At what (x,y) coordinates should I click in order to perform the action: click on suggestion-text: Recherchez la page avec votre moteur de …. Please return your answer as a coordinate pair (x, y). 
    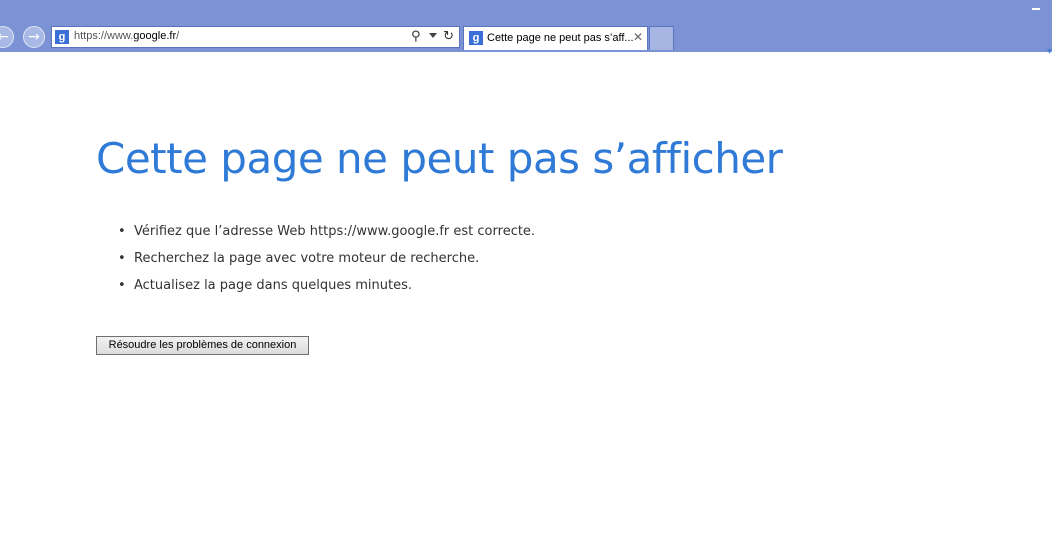
    Looking at the image, I should click on (307, 258).